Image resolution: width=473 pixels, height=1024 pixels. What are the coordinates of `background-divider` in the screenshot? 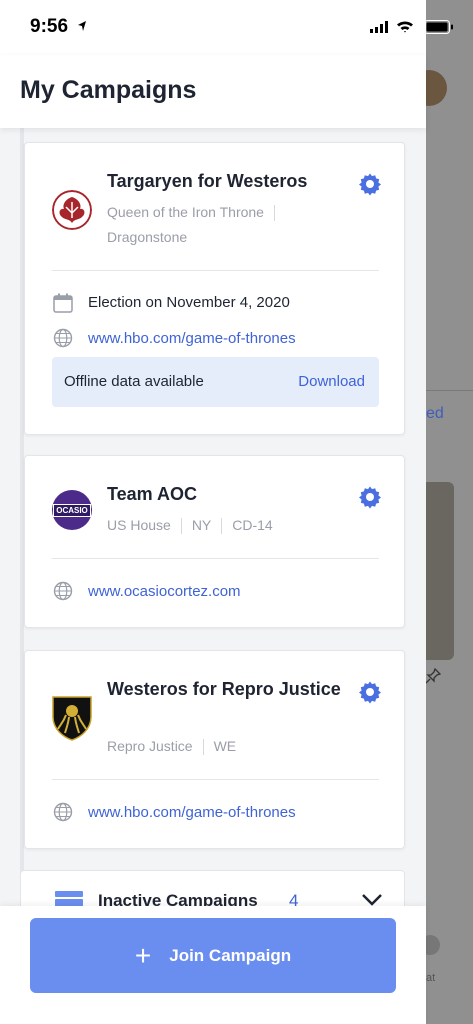 It's located at (449, 390).